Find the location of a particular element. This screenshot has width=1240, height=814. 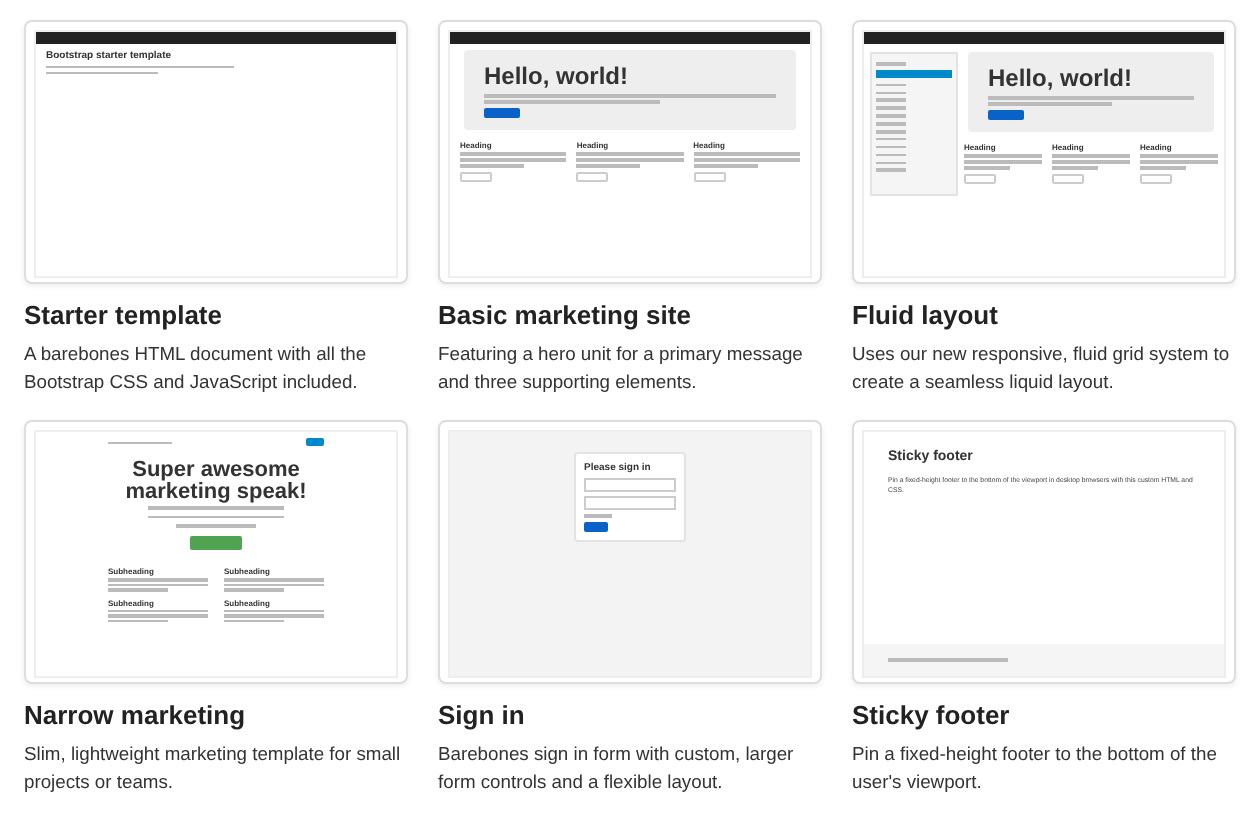

email-field is located at coordinates (630, 485).